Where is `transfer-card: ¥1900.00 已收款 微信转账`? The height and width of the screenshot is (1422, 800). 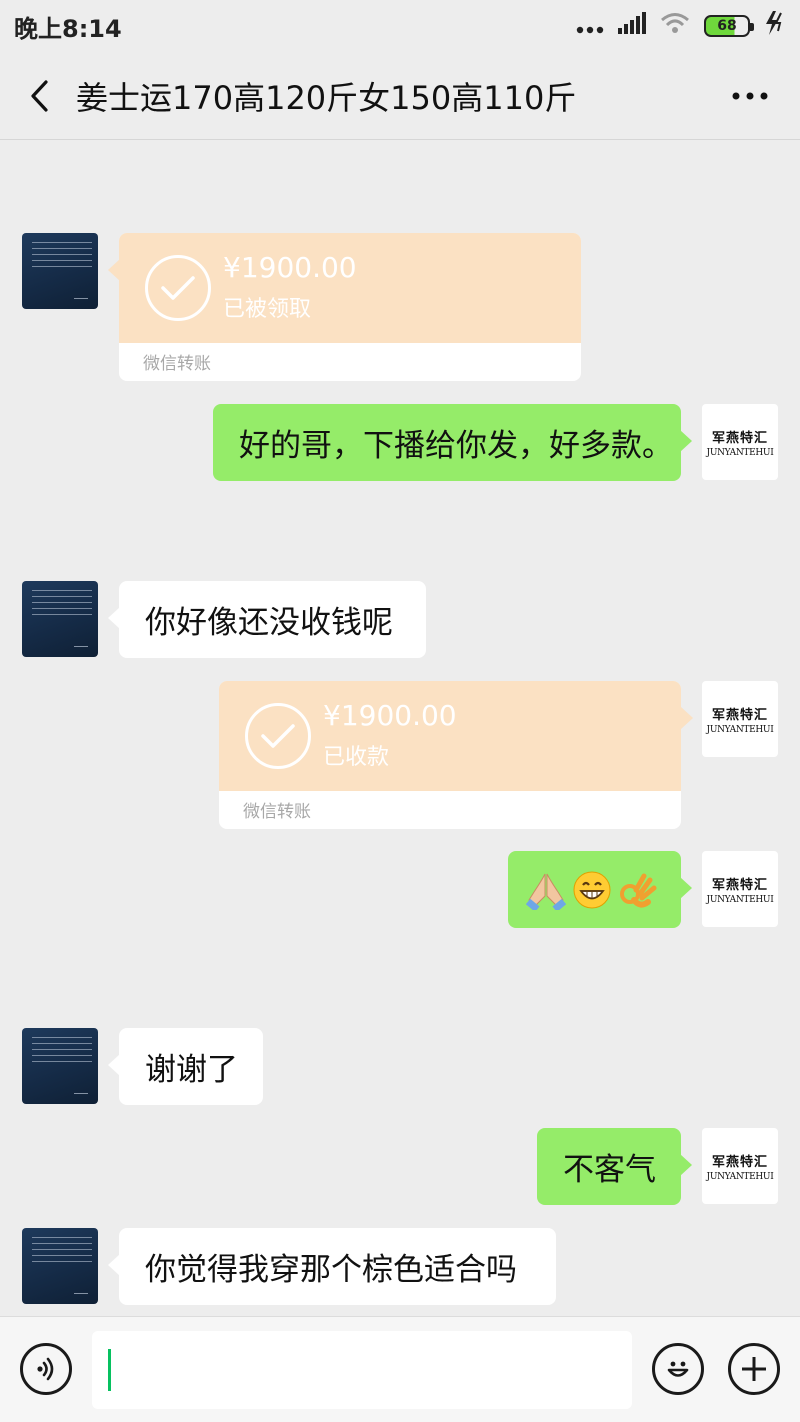 transfer-card: ¥1900.00 已收款 微信转账 is located at coordinates (450, 755).